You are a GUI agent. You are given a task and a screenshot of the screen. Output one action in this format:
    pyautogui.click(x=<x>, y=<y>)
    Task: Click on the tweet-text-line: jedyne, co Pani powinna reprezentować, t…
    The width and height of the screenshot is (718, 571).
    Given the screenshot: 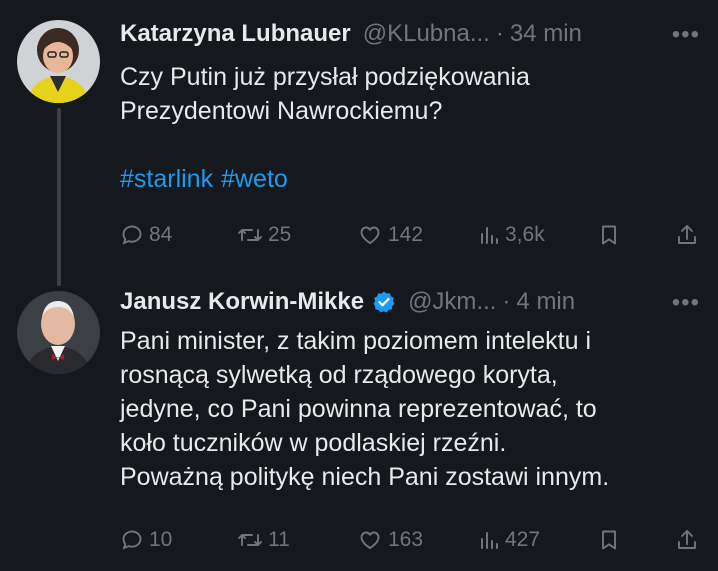 What is the action you would take?
    pyautogui.click(x=358, y=409)
    